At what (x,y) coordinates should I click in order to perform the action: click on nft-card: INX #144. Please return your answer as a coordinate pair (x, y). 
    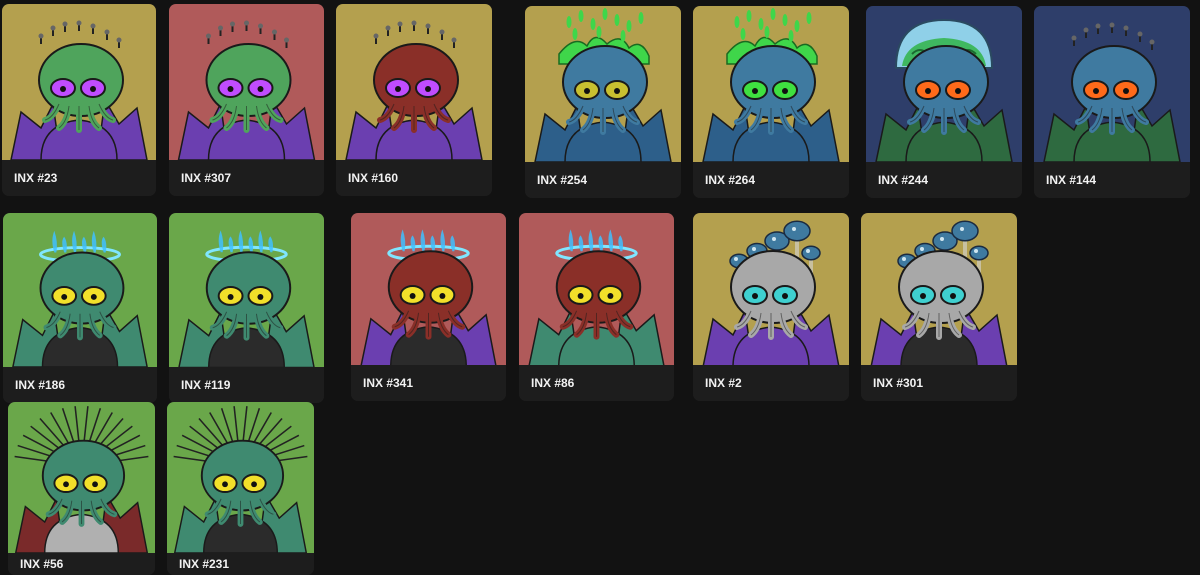
    Looking at the image, I should click on (1112, 102).